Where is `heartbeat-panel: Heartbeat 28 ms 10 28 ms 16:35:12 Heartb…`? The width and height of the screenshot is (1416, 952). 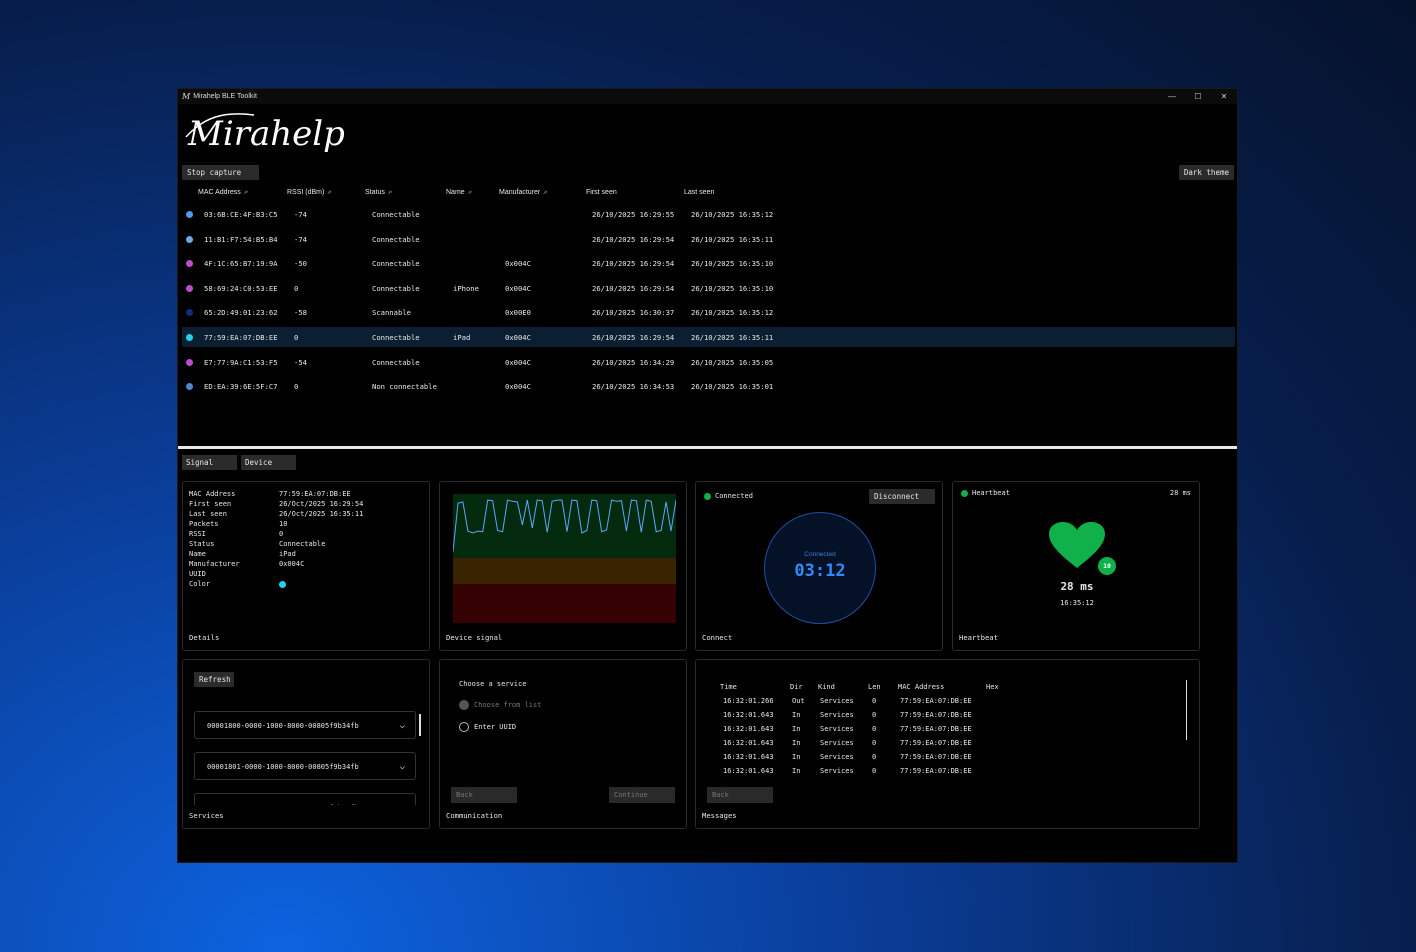 heartbeat-panel: Heartbeat 28 ms 10 28 ms 16:35:12 Heartb… is located at coordinates (1076, 566).